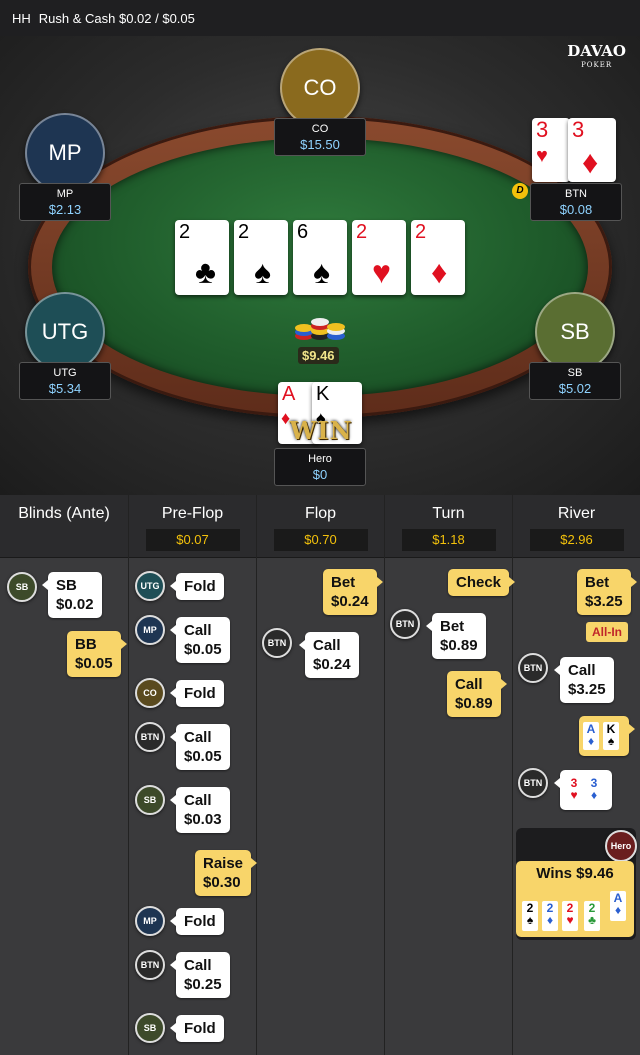 The height and width of the screenshot is (1055, 640). Describe the element at coordinates (150, 800) in the screenshot. I see `sb-chip-2: SB` at that location.